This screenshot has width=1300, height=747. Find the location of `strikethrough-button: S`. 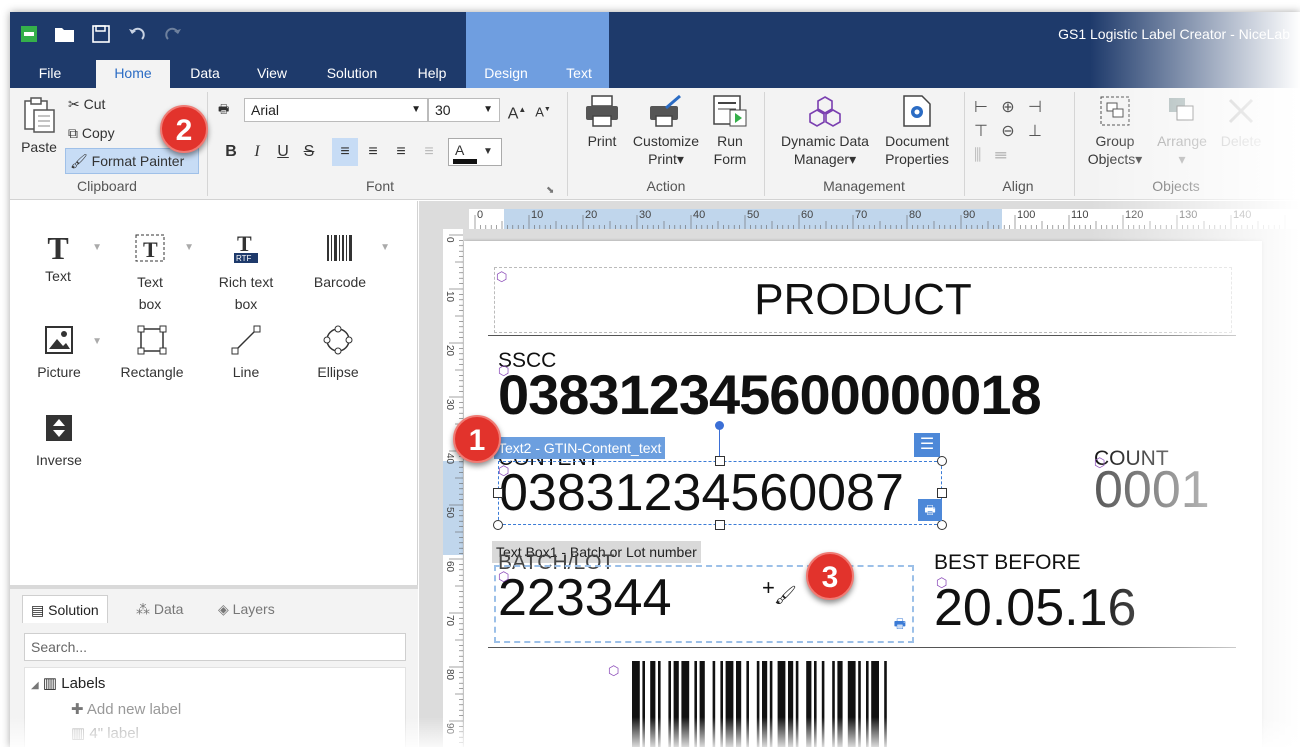

strikethrough-button: S is located at coordinates (309, 152).